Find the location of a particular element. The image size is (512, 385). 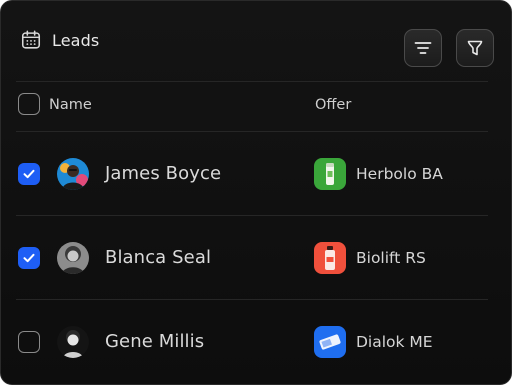

offer-name: Dialok ME is located at coordinates (394, 342).